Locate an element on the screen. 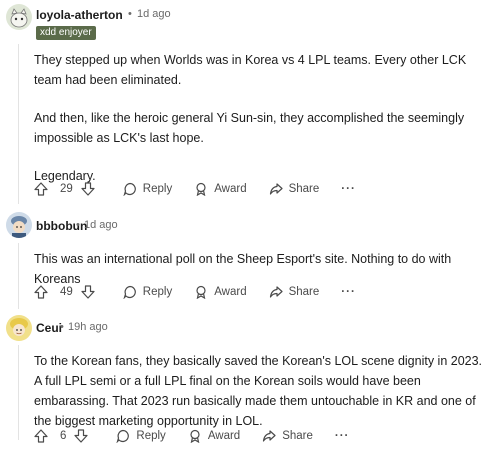 The width and height of the screenshot is (500, 449). comment-actions: 49 Reply Award Share ··· is located at coordinates (206, 292).